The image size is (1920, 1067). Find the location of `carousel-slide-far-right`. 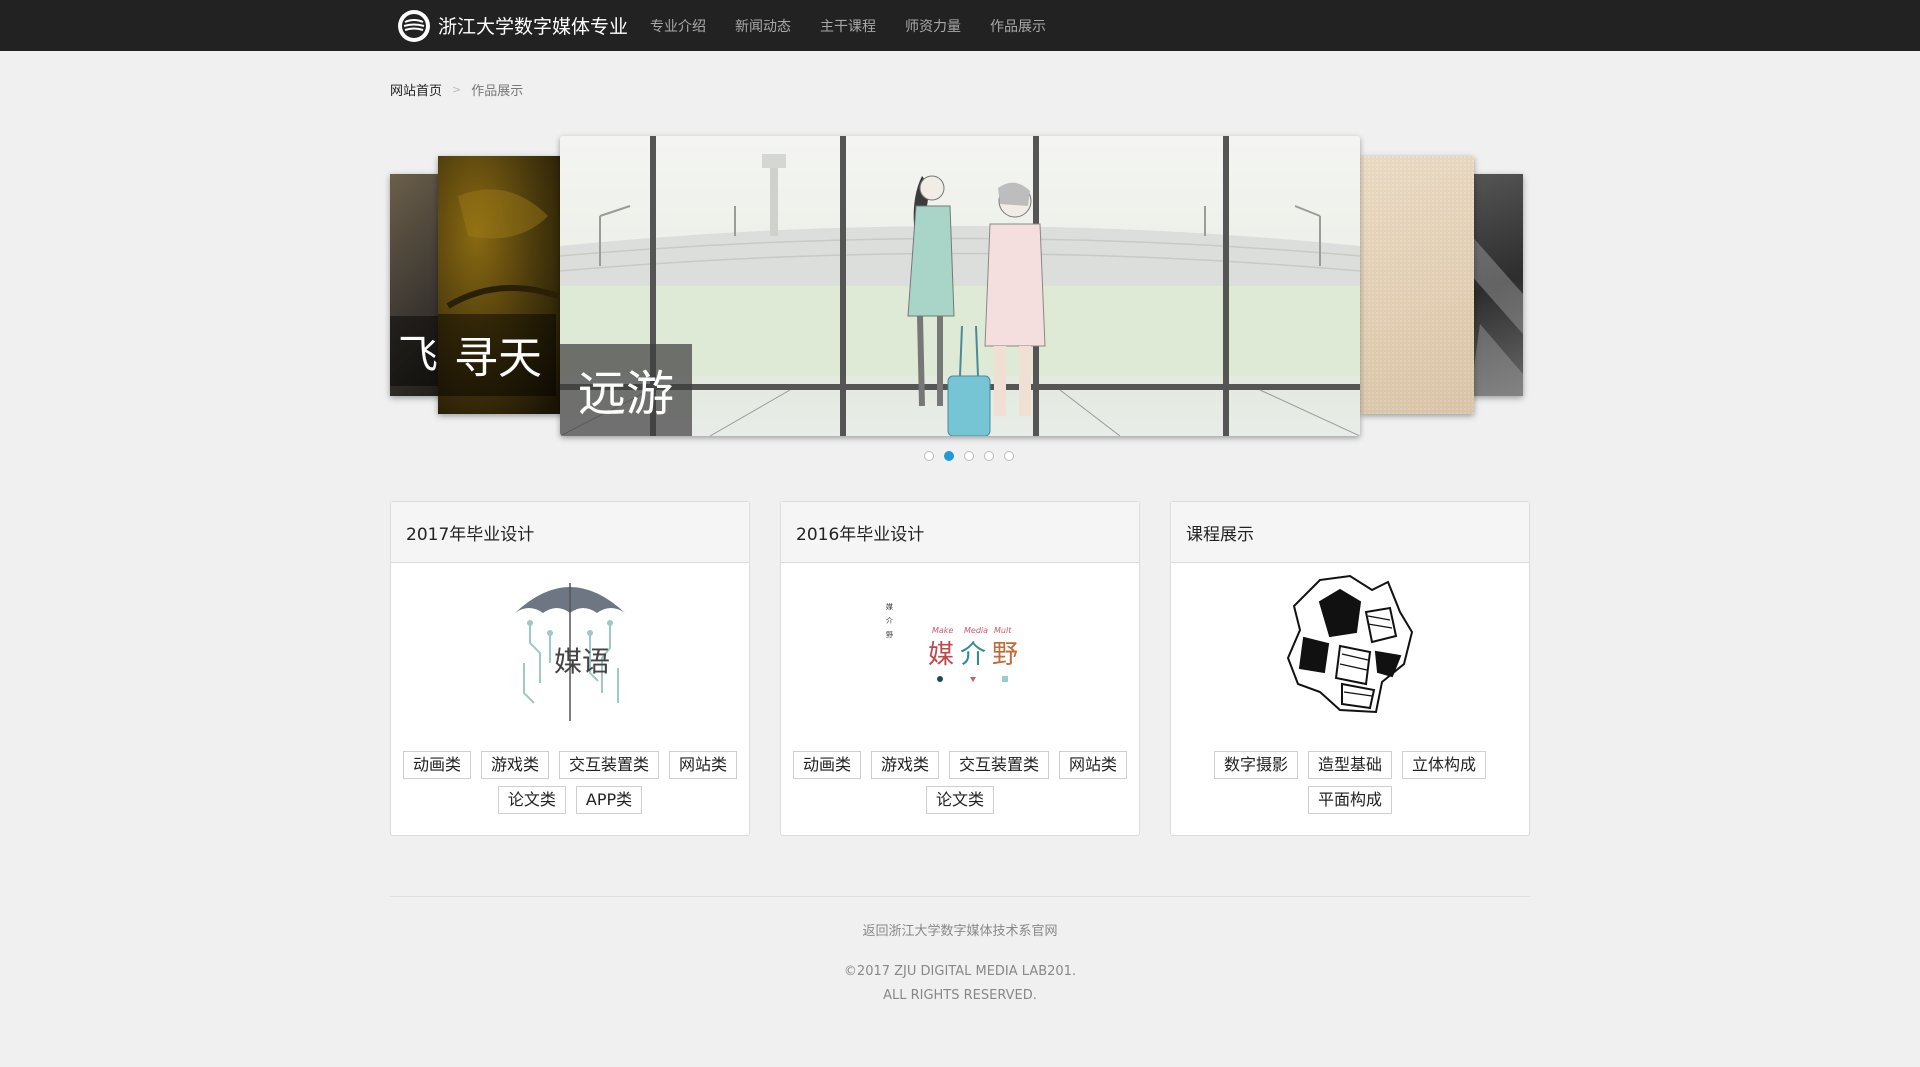

carousel-slide-far-right is located at coordinates (1496, 285).